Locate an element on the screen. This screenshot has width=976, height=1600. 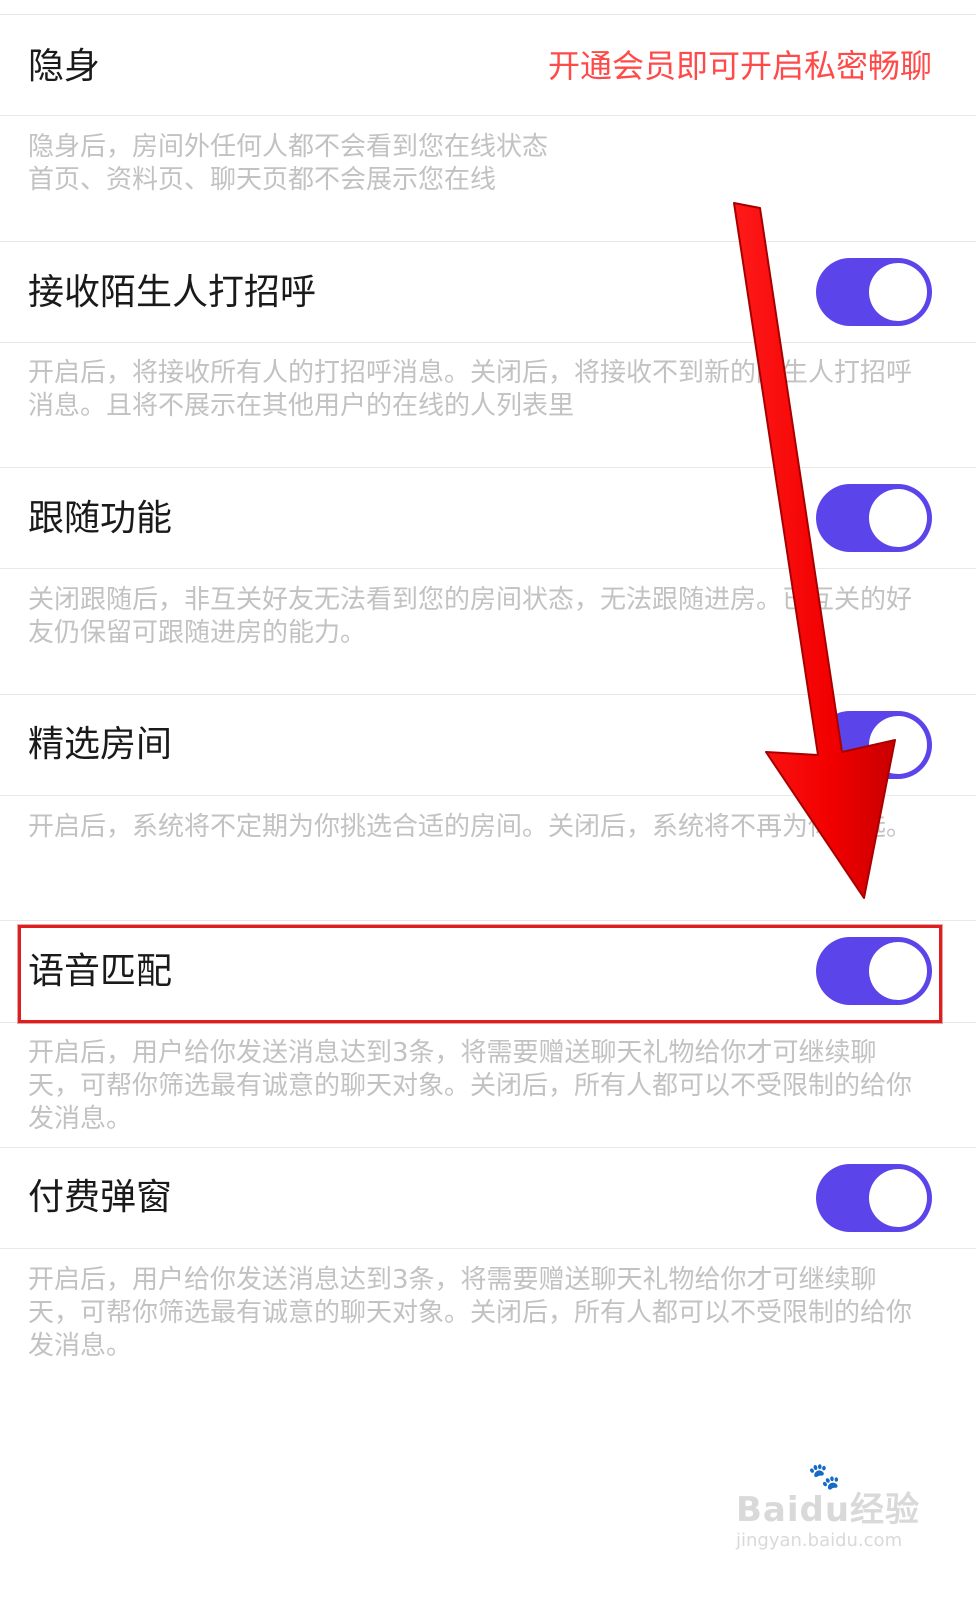
vip-unlock-link: 开通会员即可开启私密畅聊 is located at coordinates (740, 66).